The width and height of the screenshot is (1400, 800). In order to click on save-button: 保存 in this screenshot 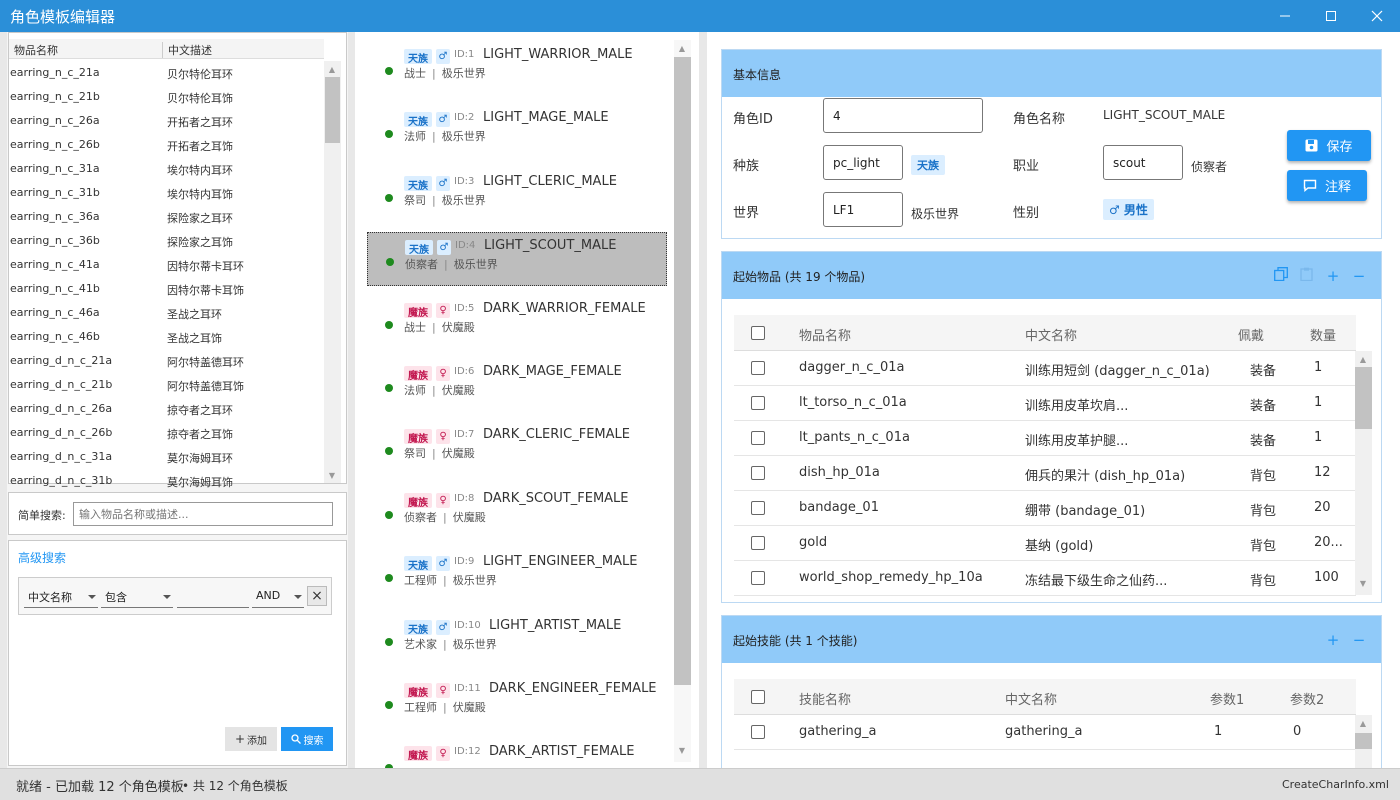, I will do `click(1329, 145)`.